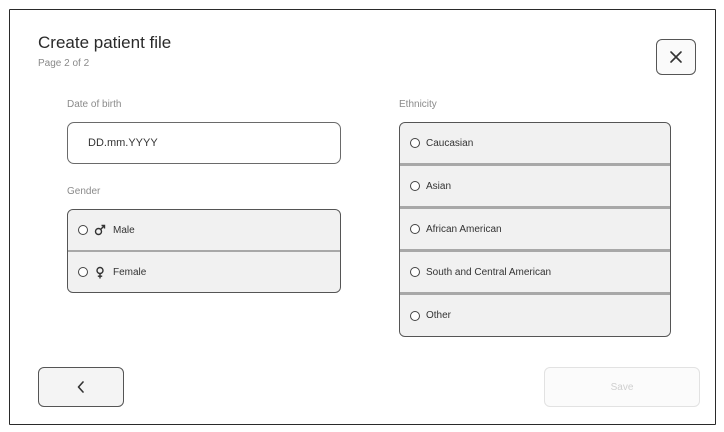 The image size is (724, 432). What do you see at coordinates (450, 143) in the screenshot?
I see `ethnicity-option-label: Caucasian` at bounding box center [450, 143].